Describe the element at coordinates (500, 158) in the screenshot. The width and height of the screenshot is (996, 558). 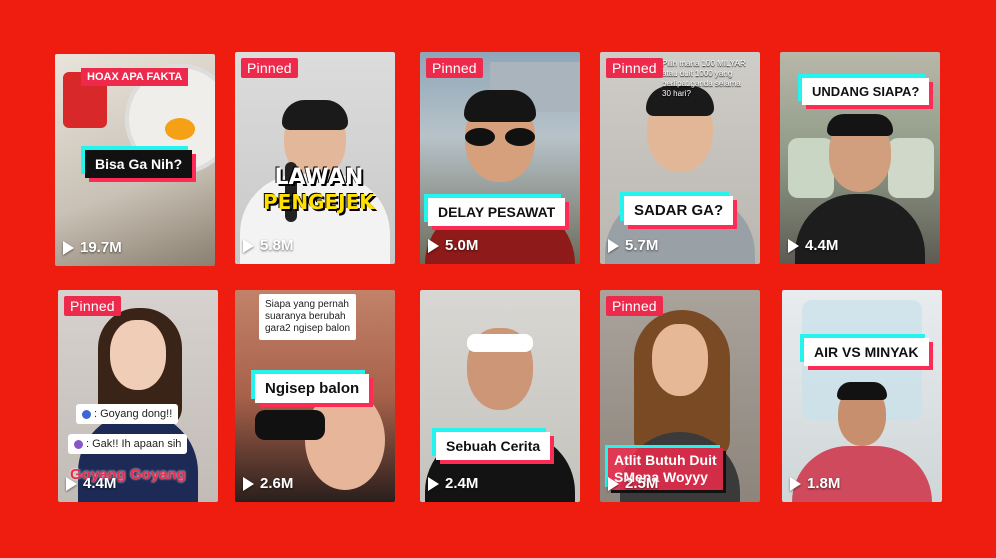
I see `video-tile-3: Pinned DELAY PESAWAT 5.0M` at that location.